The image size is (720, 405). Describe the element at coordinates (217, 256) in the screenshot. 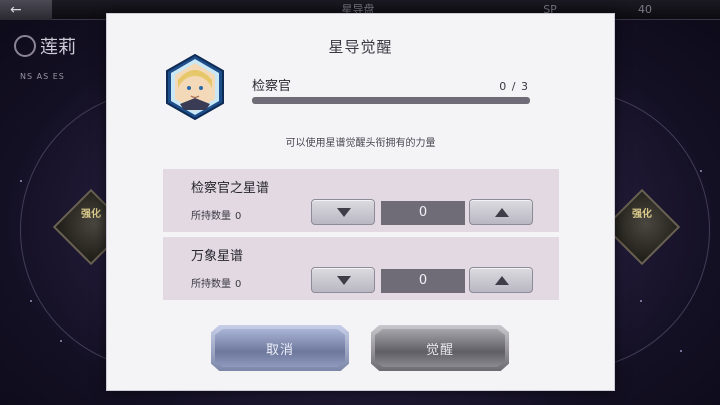

I see `item-name: 万象星谱` at that location.